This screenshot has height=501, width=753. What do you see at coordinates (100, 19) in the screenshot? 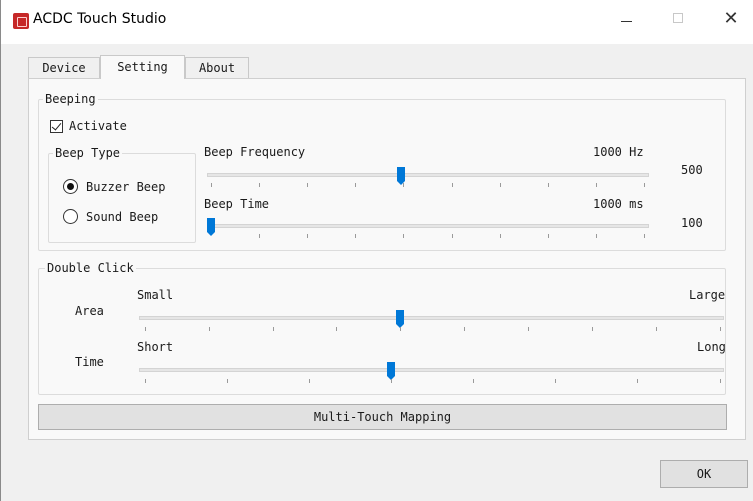
I see `window-title: ACDC Touch Studio` at bounding box center [100, 19].